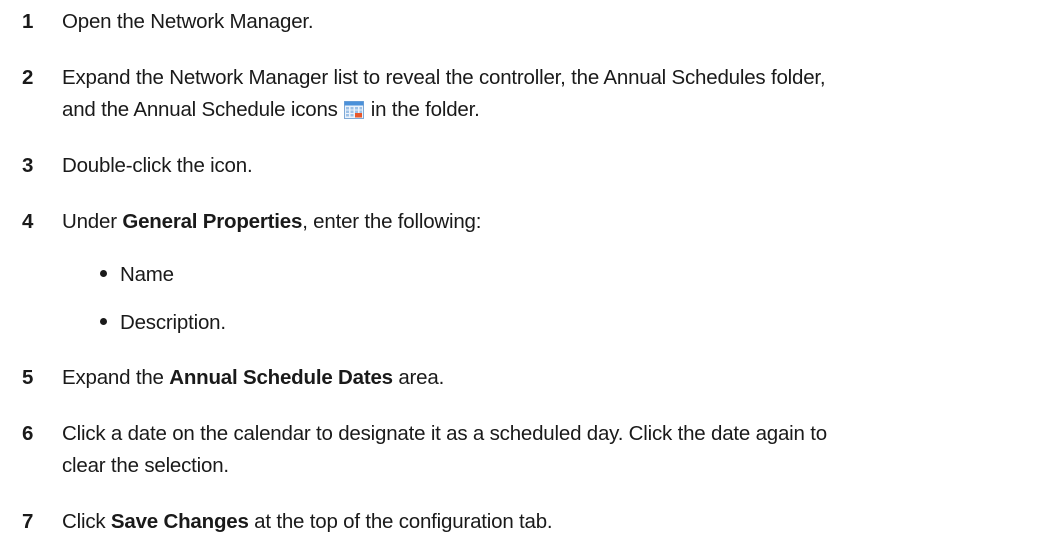 This screenshot has width=1044, height=558. What do you see at coordinates (147, 274) in the screenshot?
I see `bullet-text: Name` at bounding box center [147, 274].